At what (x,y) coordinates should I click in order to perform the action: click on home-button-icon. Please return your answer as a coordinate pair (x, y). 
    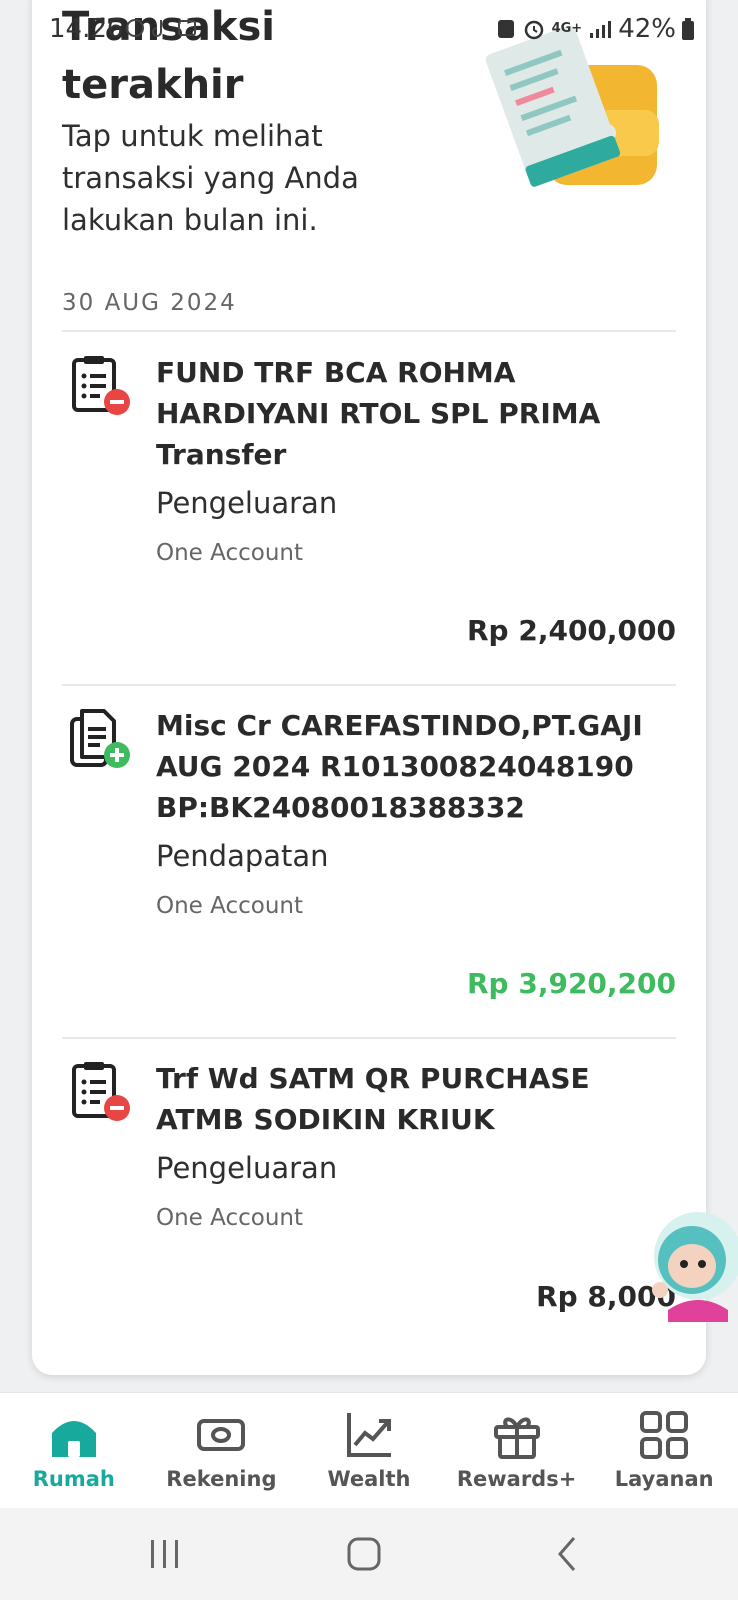
    Looking at the image, I should click on (364, 1554).